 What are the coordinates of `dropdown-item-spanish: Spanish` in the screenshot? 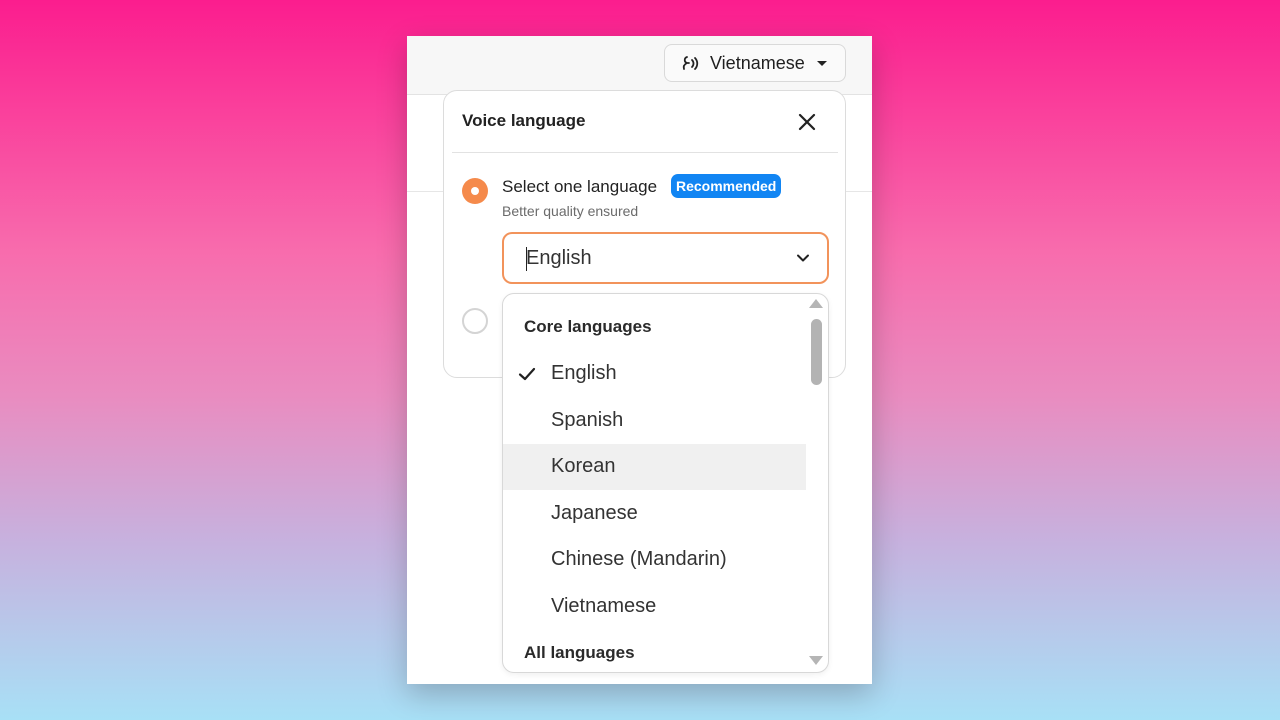 It's located at (654, 421).